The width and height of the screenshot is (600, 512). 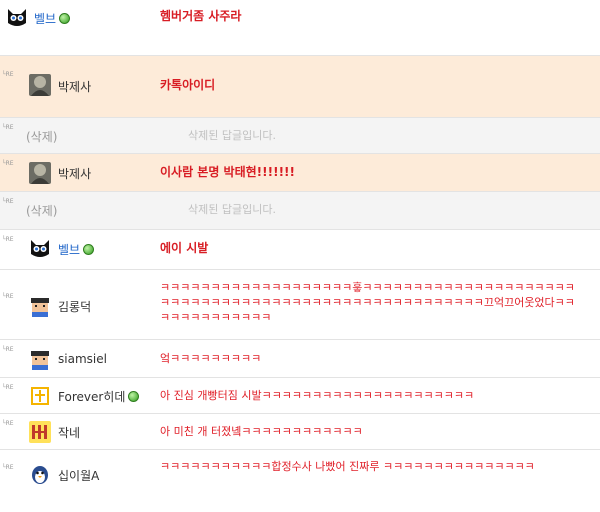 What do you see at coordinates (78, 475) in the screenshot?
I see `author-name: 십이월A` at bounding box center [78, 475].